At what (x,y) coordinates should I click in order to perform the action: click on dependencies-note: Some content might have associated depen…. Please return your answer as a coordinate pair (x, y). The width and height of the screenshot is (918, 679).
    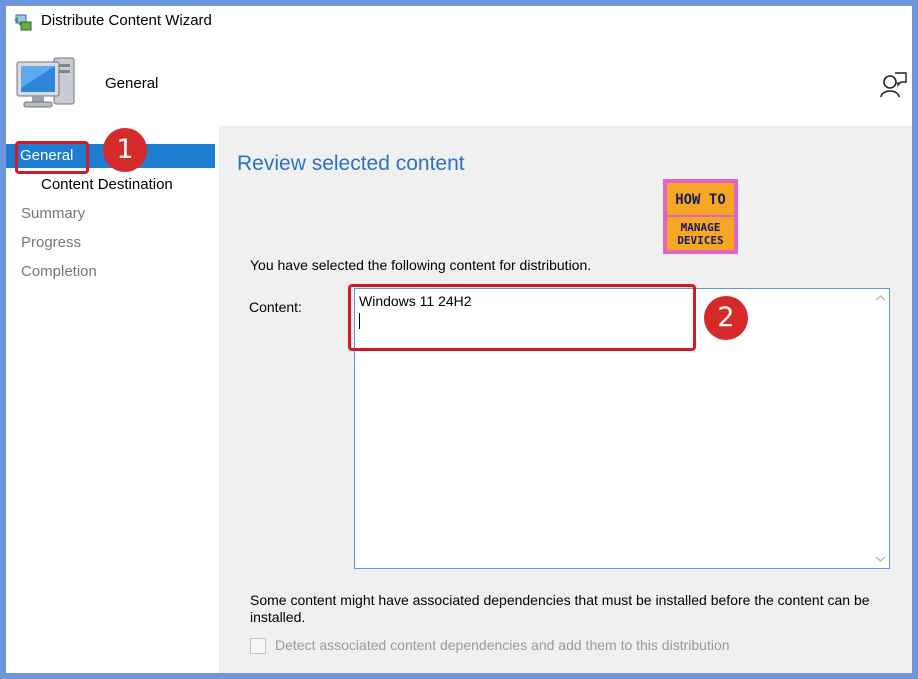
    Looking at the image, I should click on (560, 608).